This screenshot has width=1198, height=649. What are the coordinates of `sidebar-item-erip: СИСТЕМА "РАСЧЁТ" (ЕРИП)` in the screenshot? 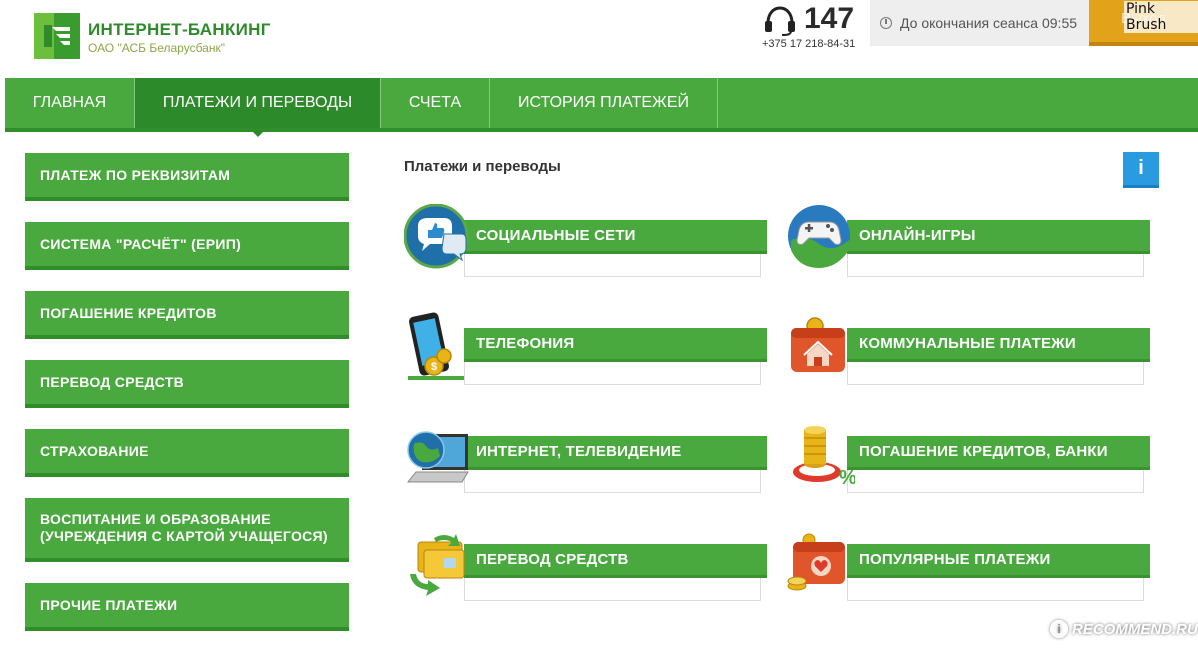 It's located at (187, 246).